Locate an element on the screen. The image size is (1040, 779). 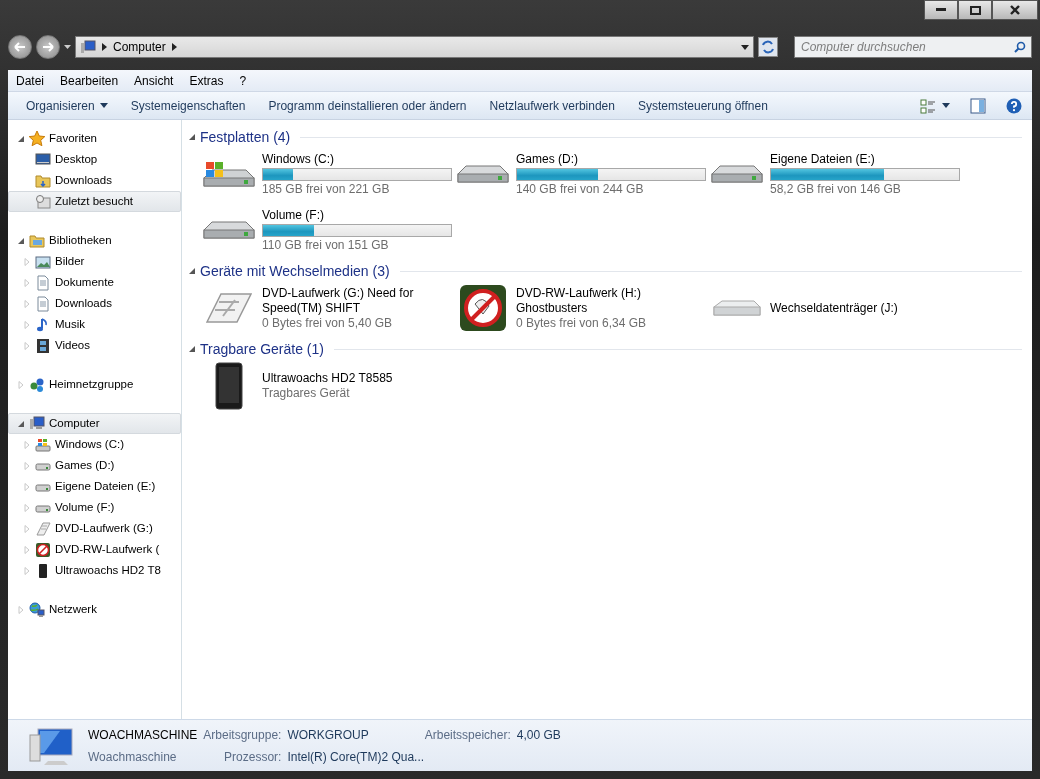
toolbar-button: Programm deinstallieren oder ändern is located at coordinates (371, 105).